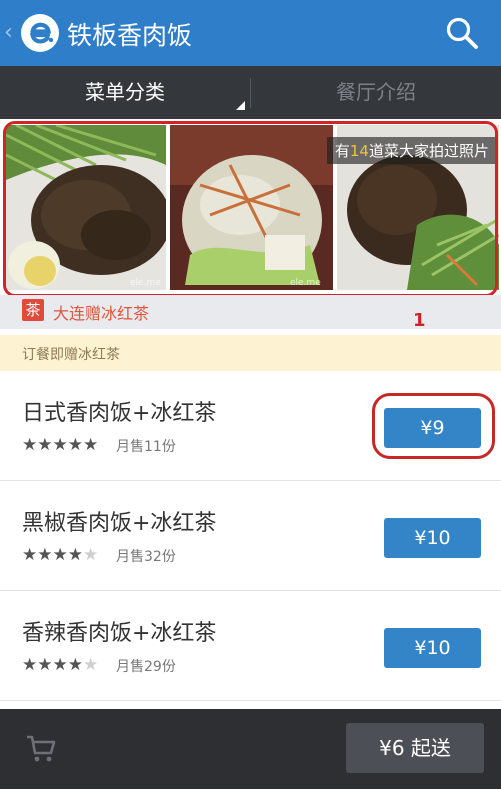 The image size is (501, 812). I want to click on promo-banner: 茶 大连赠冰红茶, so click(250, 312).